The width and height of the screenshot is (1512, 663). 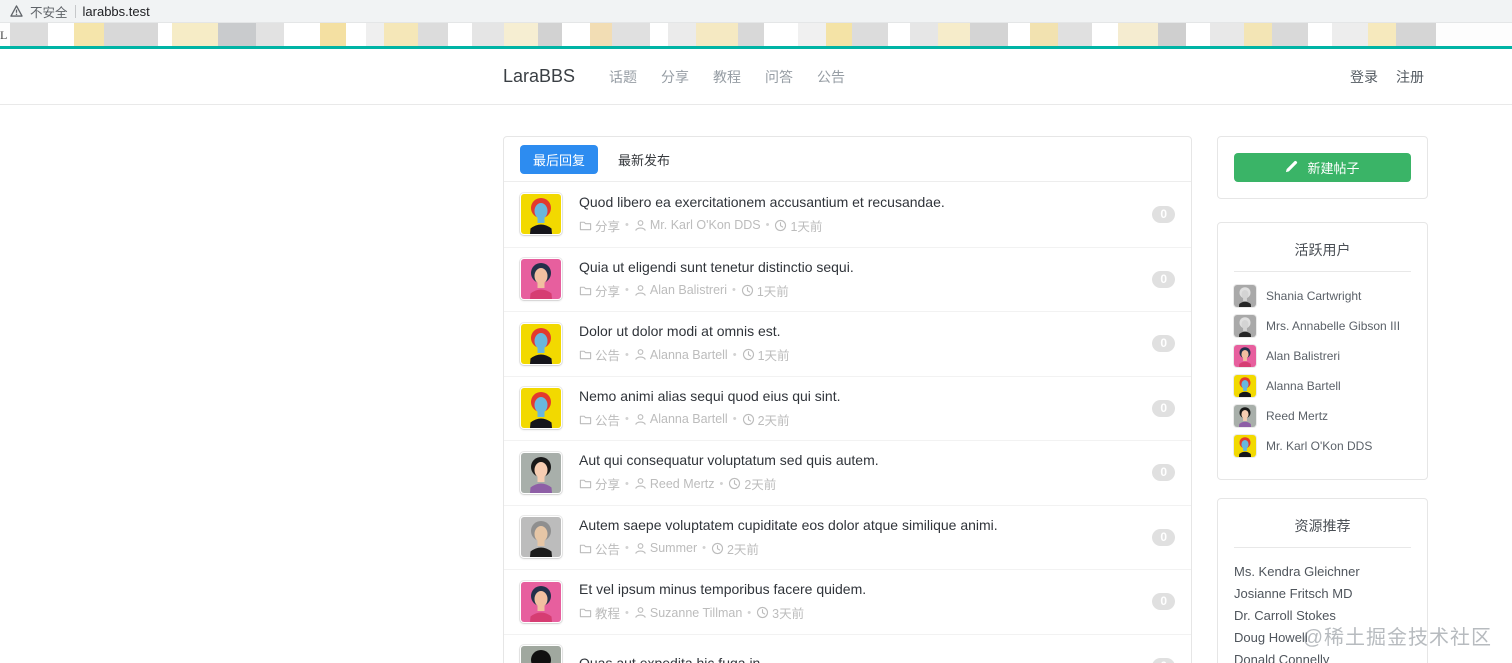 I want to click on active-user-item: Alan Balistreri, so click(x=1322, y=356).